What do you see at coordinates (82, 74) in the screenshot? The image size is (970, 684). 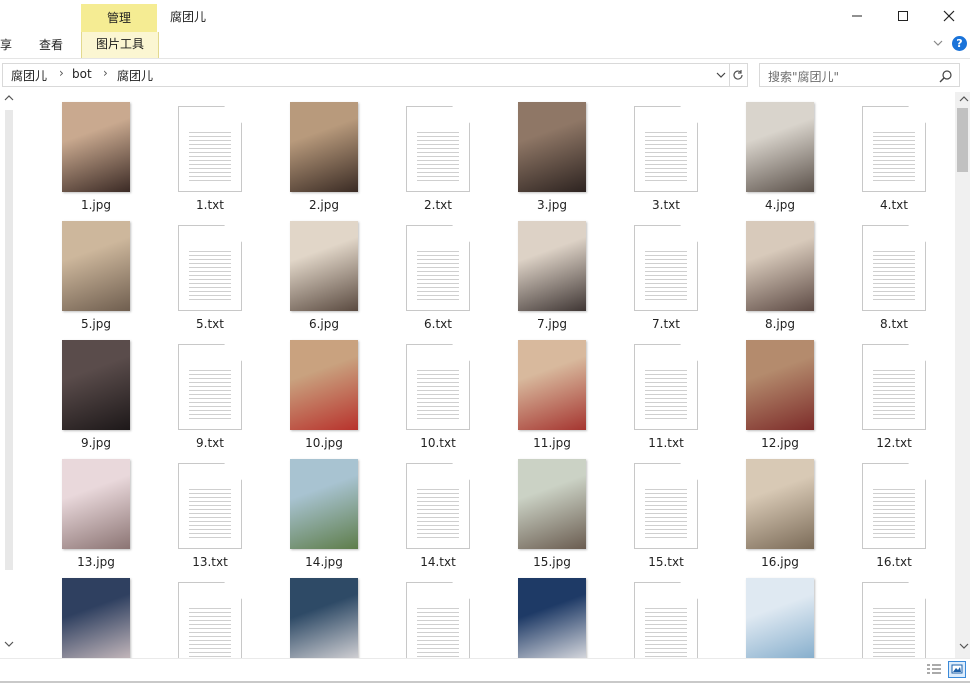 I see `breadcrumb-bot: bot` at bounding box center [82, 74].